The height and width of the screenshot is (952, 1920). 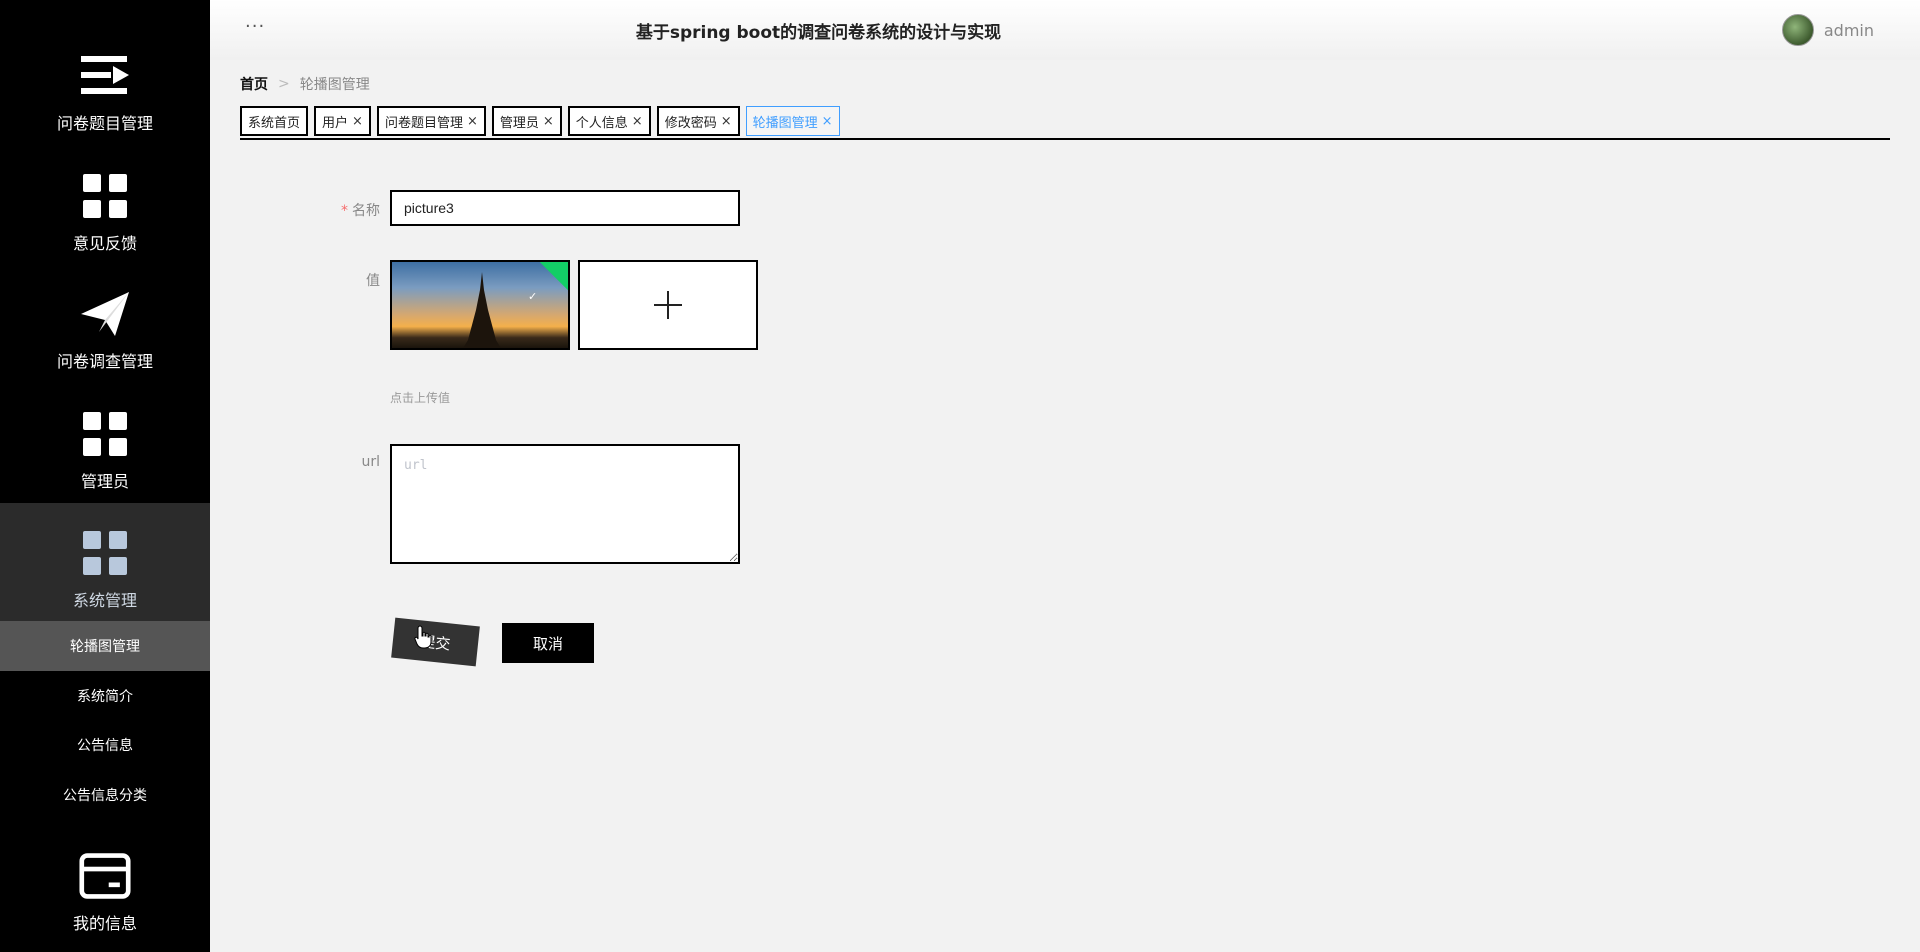 What do you see at coordinates (565, 208) in the screenshot?
I see `name-input` at bounding box center [565, 208].